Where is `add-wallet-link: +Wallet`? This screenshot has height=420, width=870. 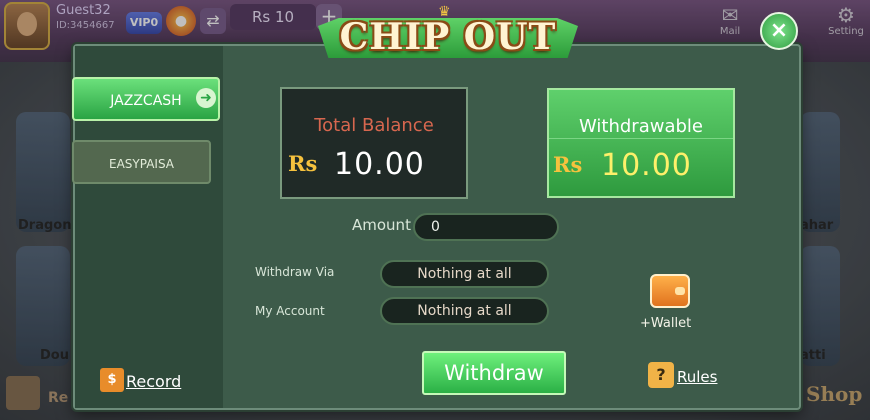 add-wallet-link: +Wallet is located at coordinates (665, 323).